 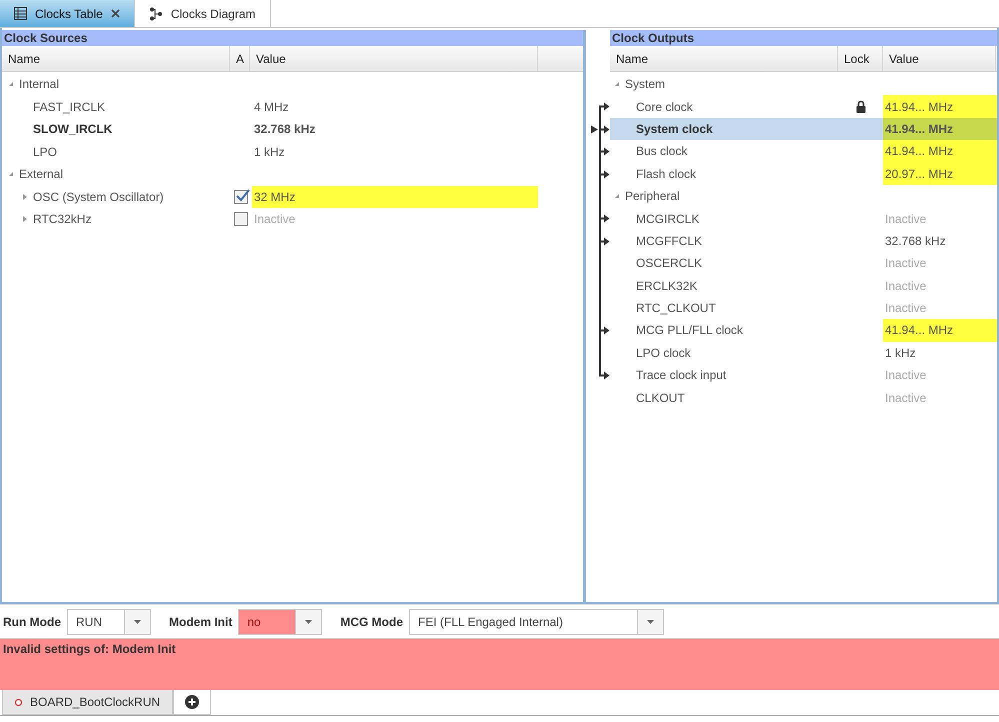 What do you see at coordinates (676, 308) in the screenshot?
I see `output-name: RTC_CLKOUT` at bounding box center [676, 308].